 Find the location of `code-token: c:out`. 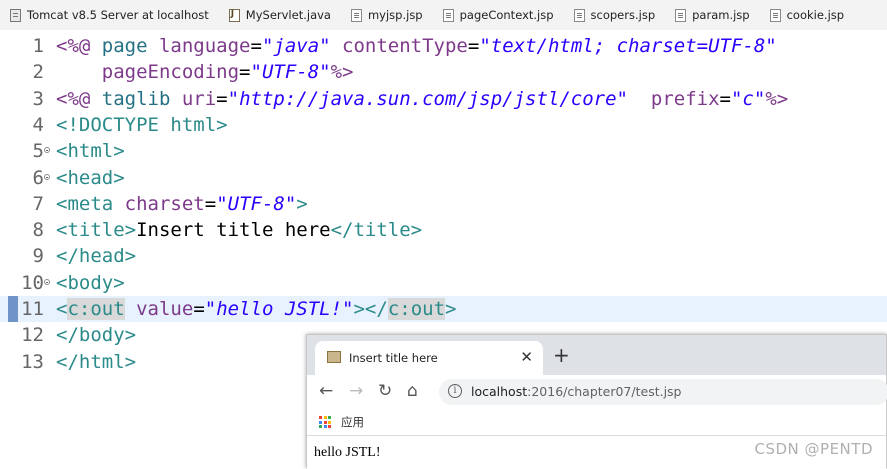

code-token: c:out is located at coordinates (96, 309).